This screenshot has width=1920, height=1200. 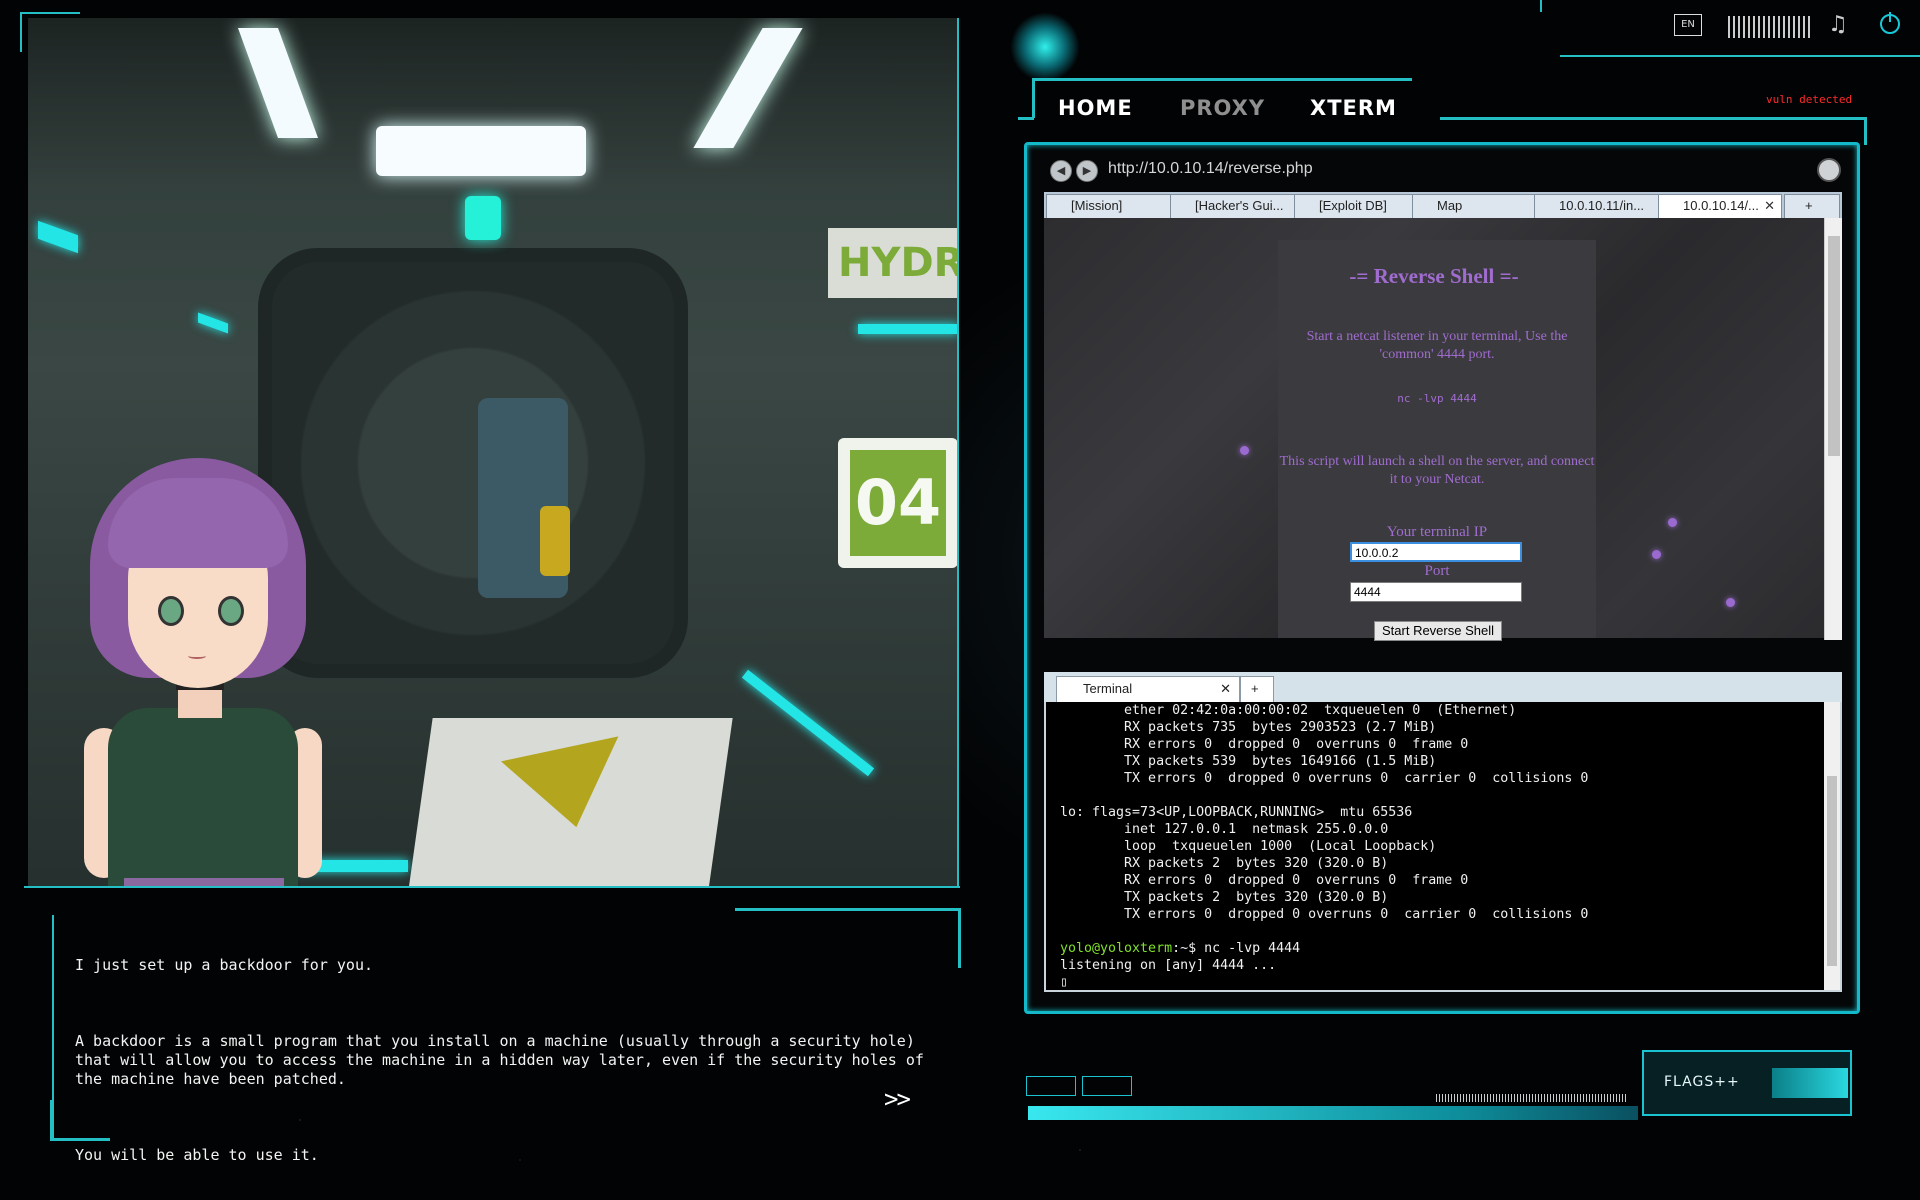 I want to click on hud-ticks, so click(x=1532, y=1098).